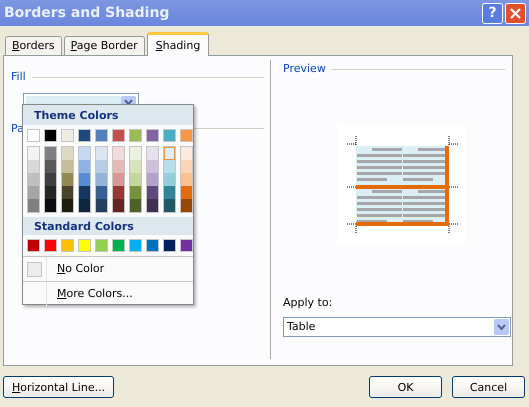 Image resolution: width=529 pixels, height=407 pixels. I want to click on menu-heading: Standard Colors, so click(108, 226).